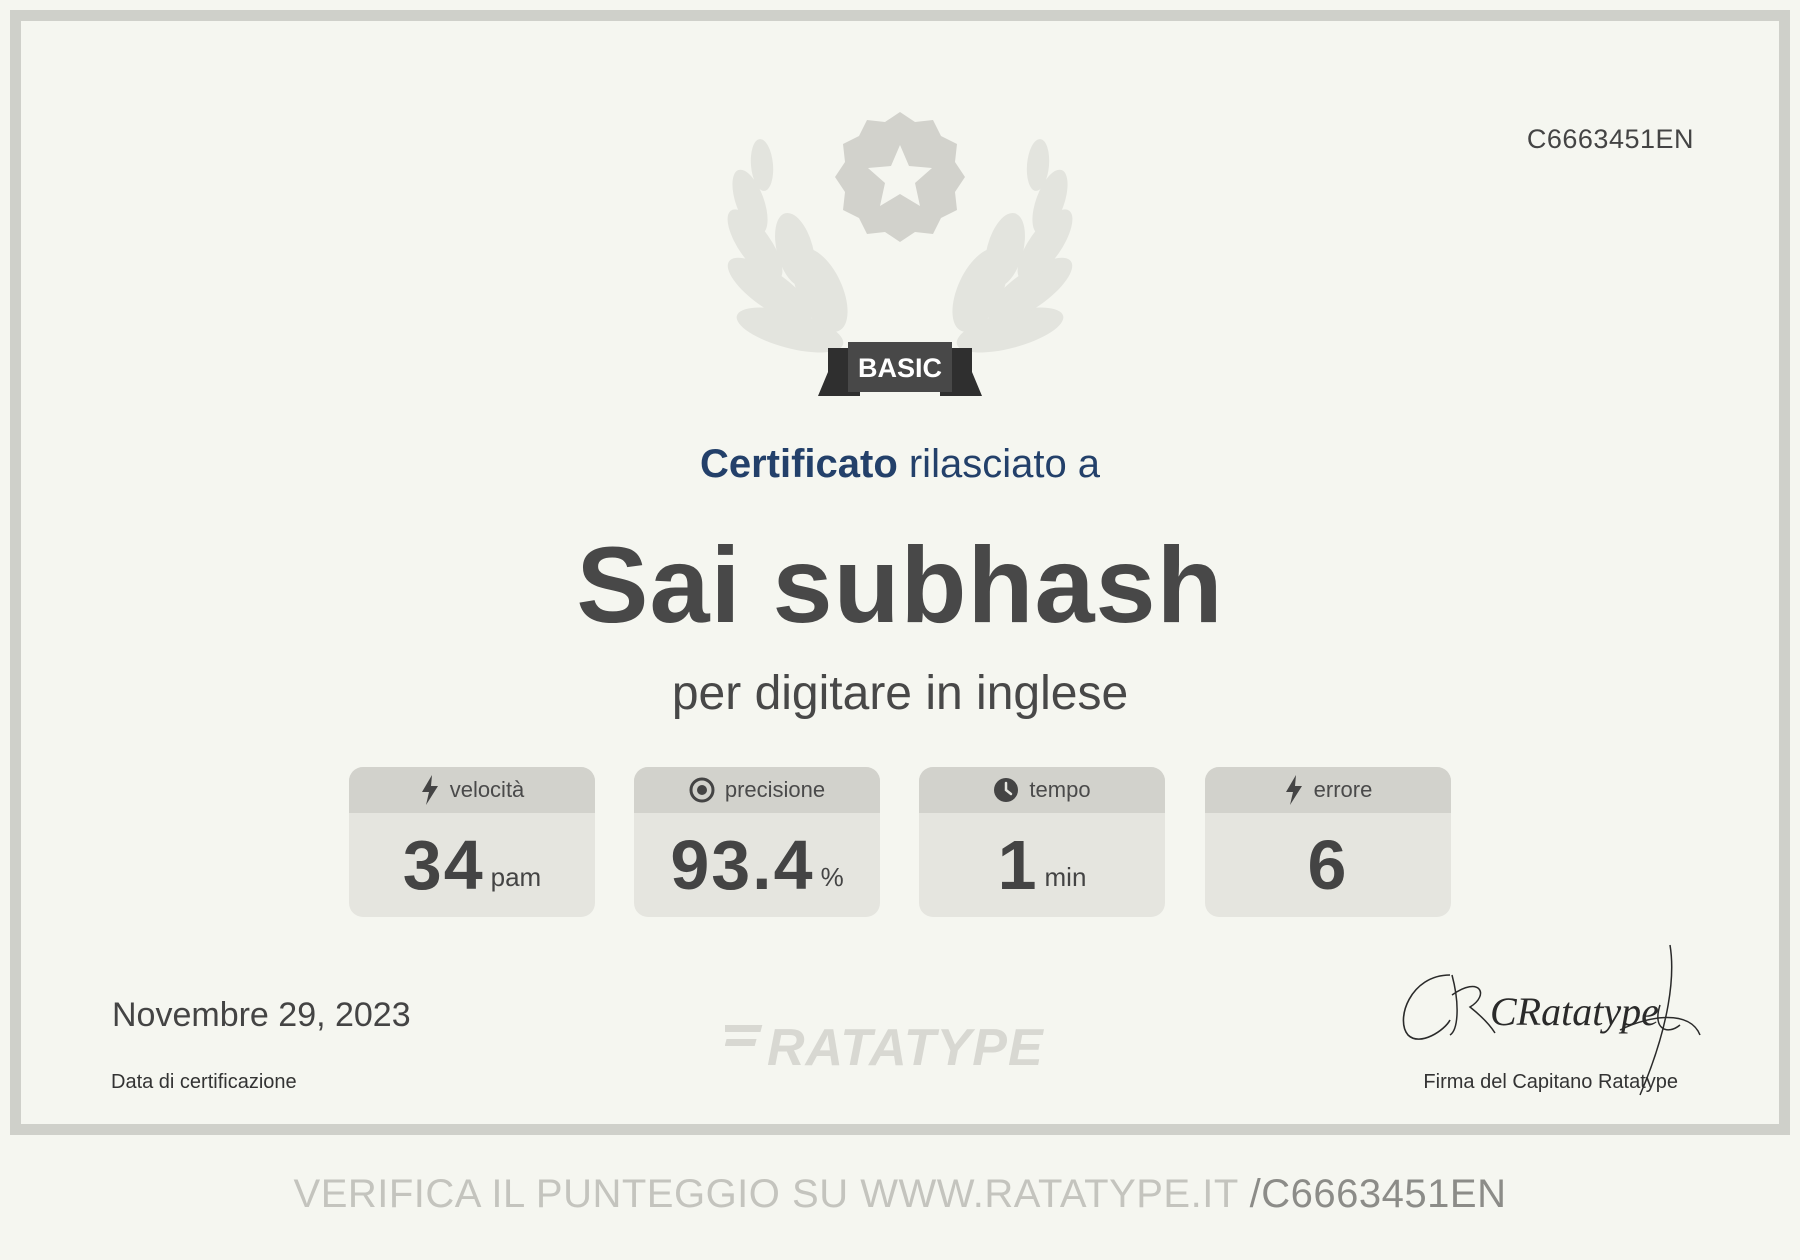 Image resolution: width=1800 pixels, height=1260 pixels. What do you see at coordinates (771, 1194) in the screenshot?
I see `verify-text: VERIFICA IL PUNTEGGIO SU WWW.RATATYPE.IT` at bounding box center [771, 1194].